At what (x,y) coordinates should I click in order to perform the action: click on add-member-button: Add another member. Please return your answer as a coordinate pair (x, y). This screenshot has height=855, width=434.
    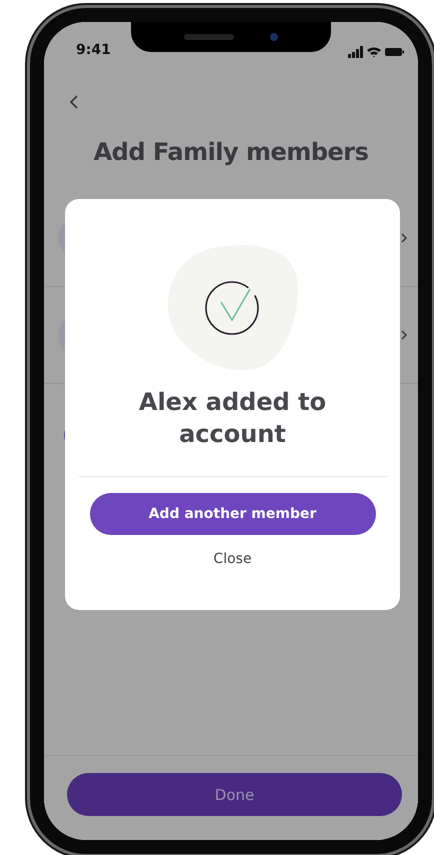
    Looking at the image, I should click on (233, 514).